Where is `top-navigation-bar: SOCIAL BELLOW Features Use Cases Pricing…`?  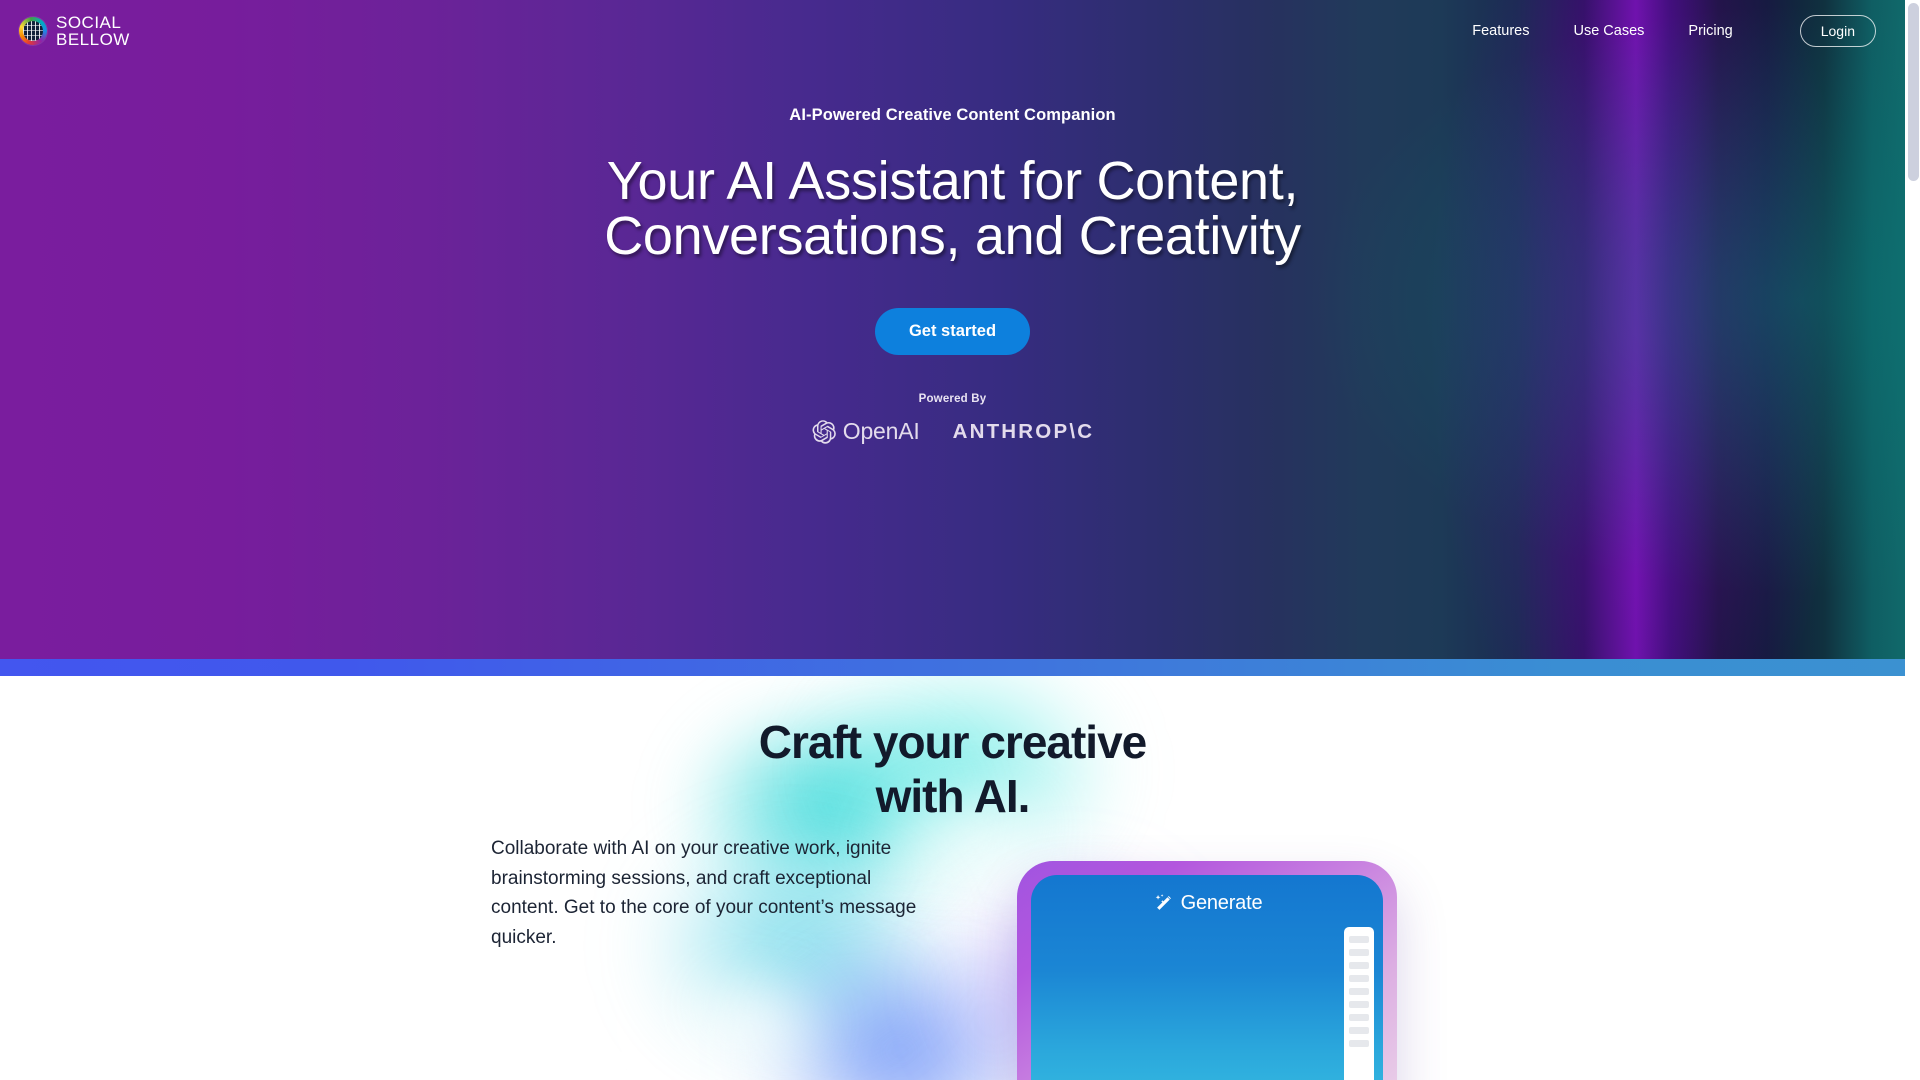
top-navigation-bar: SOCIAL BELLOW Features Use Cases Pricing… is located at coordinates (952, 31).